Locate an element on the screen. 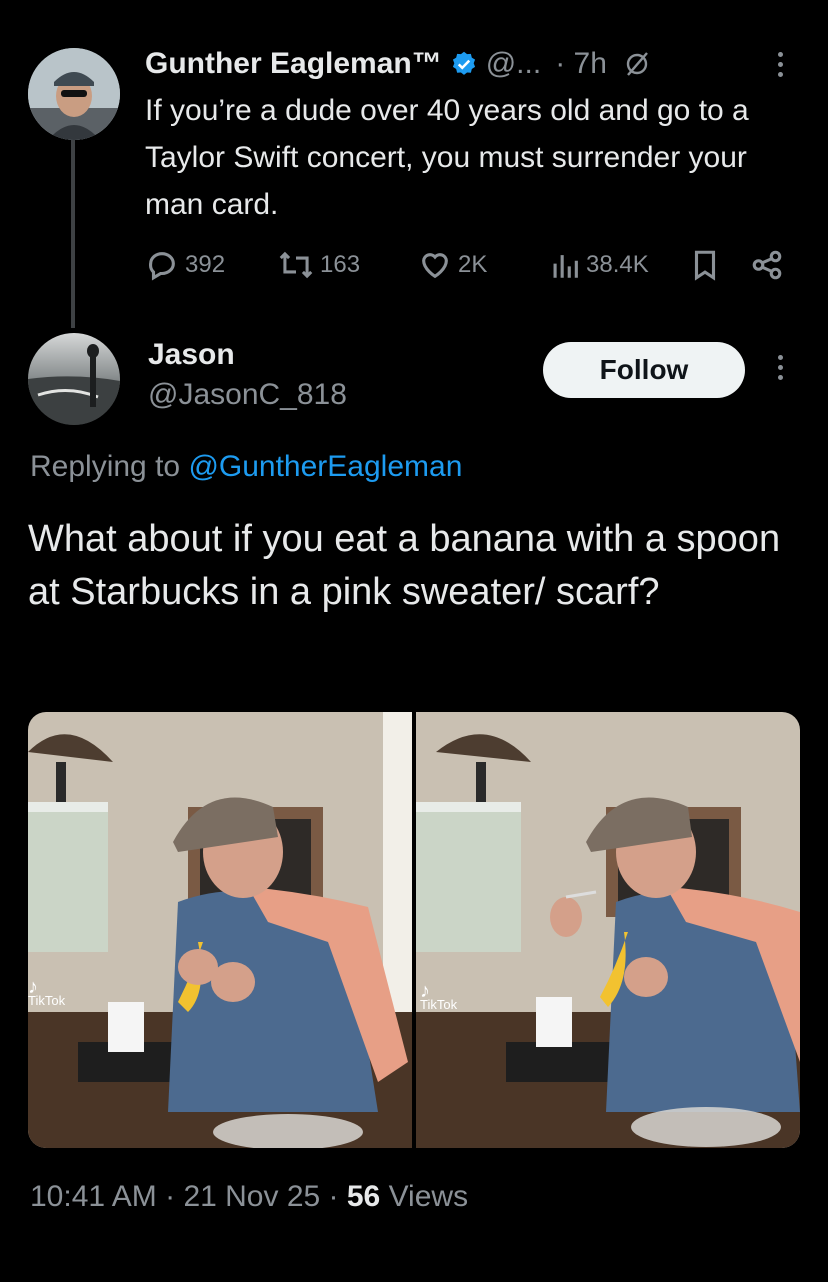 The image size is (828, 1282). reply-date: 21 Nov 25 is located at coordinates (252, 1196).